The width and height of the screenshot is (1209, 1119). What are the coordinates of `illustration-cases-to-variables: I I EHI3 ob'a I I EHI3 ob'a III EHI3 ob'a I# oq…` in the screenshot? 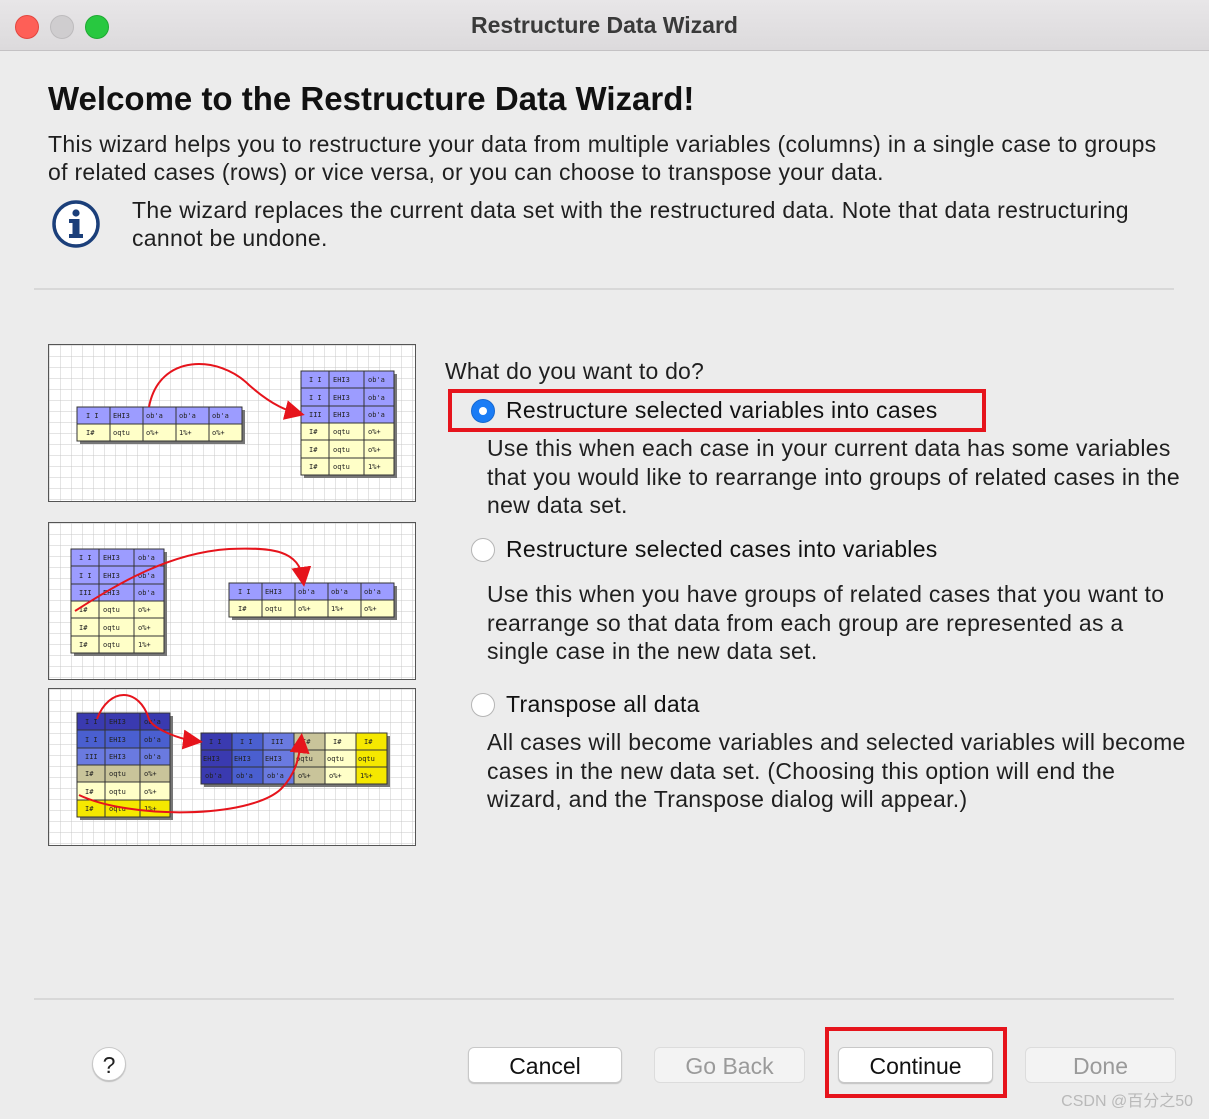 It's located at (232, 601).